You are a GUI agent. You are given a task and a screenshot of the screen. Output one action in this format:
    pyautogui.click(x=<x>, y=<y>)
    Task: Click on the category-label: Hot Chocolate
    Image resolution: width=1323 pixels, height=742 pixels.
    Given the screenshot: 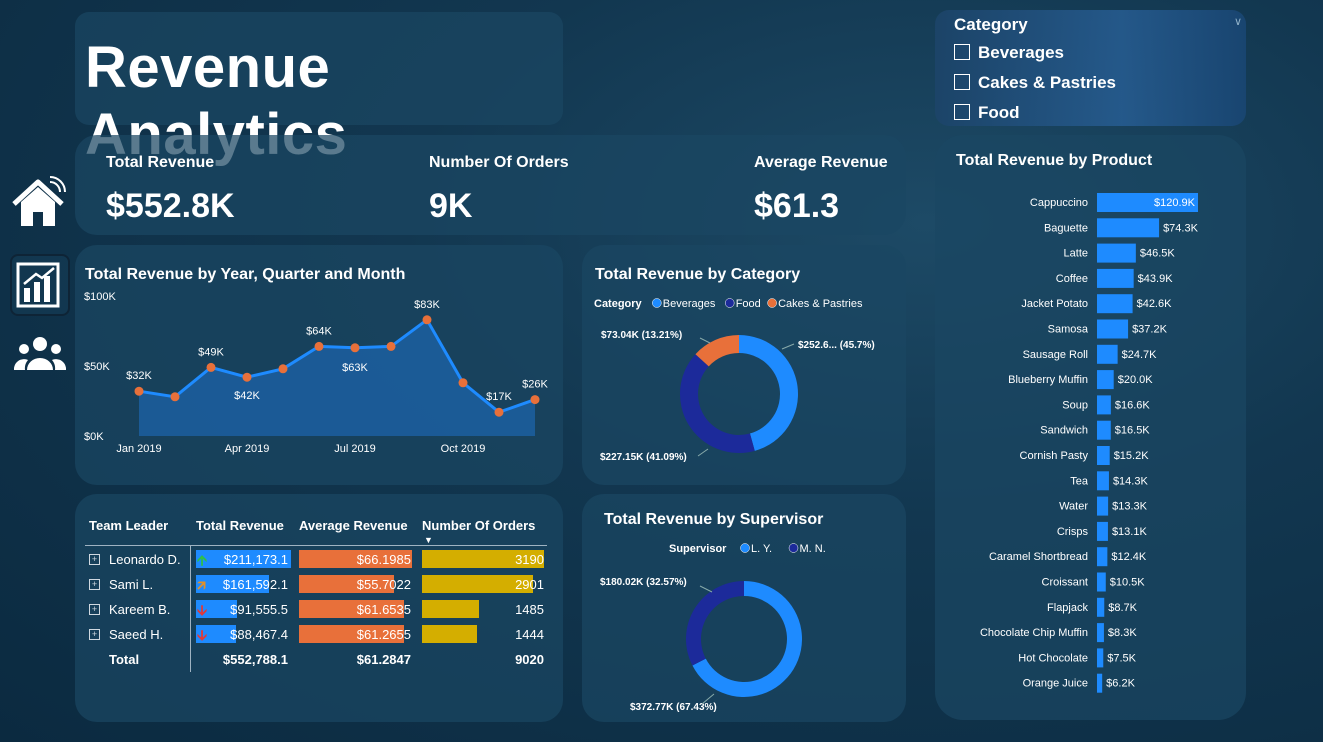 What is the action you would take?
    pyautogui.click(x=1053, y=658)
    